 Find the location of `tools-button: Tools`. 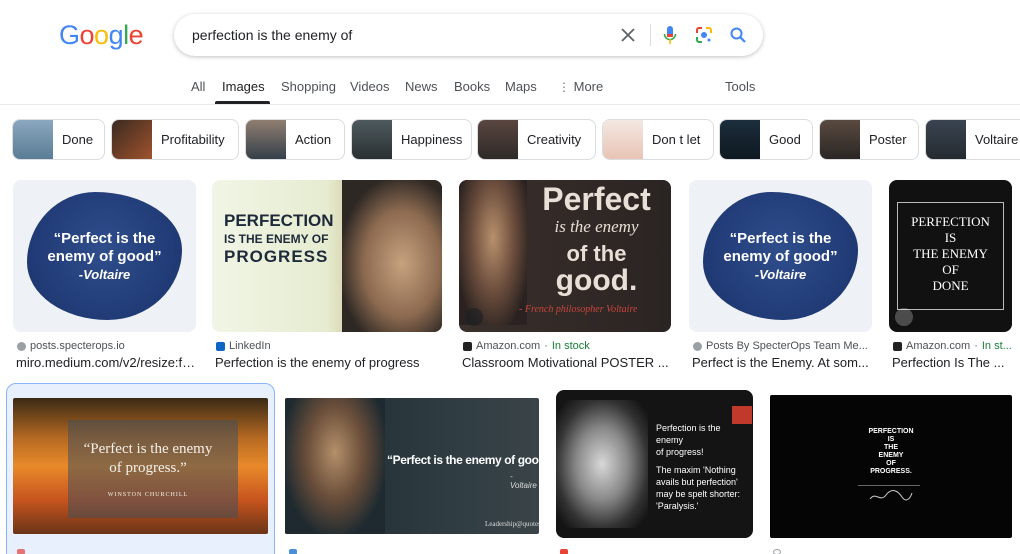

tools-button: Tools is located at coordinates (740, 86).